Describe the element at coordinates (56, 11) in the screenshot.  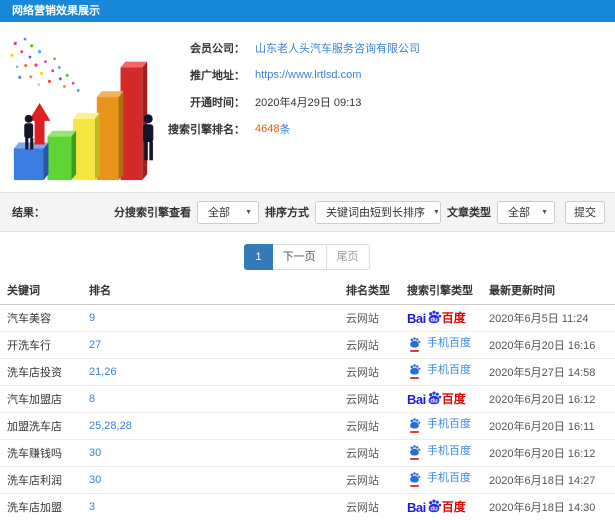
I see `page-title: 网络营销效果展示` at that location.